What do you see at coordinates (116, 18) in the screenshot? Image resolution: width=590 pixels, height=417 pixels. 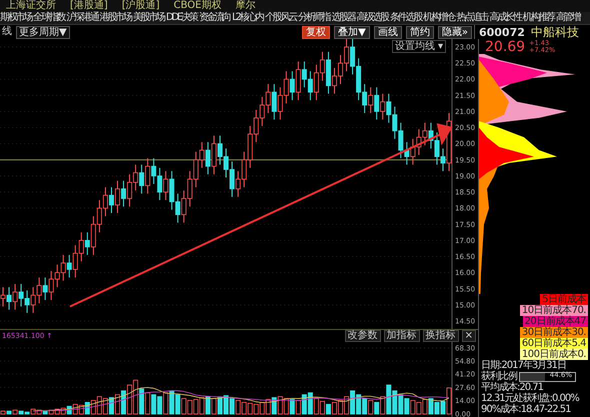 I see `menu-item: 港股市场` at bounding box center [116, 18].